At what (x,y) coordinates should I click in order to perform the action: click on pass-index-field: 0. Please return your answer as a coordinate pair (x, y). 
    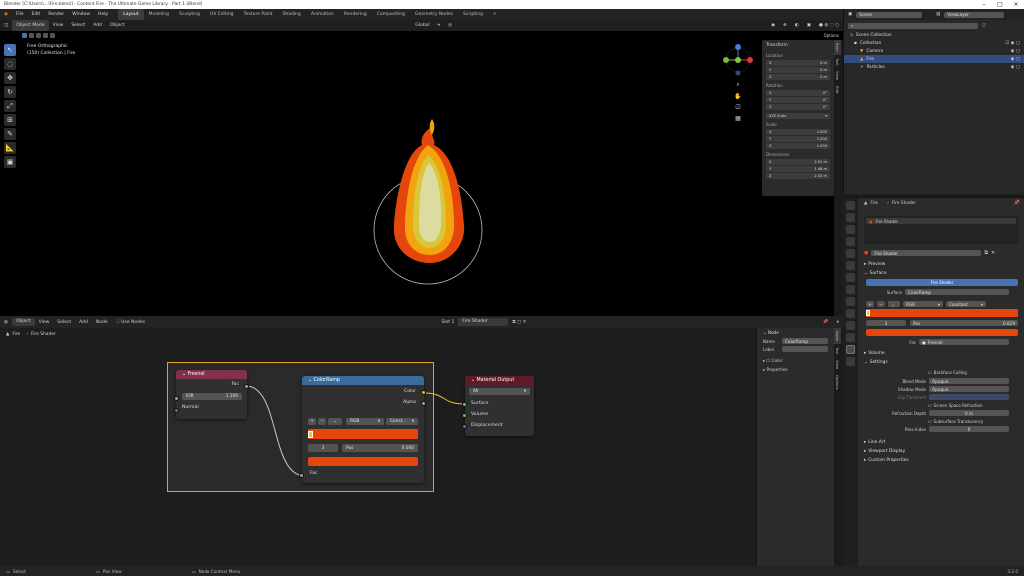
    Looking at the image, I should click on (969, 429).